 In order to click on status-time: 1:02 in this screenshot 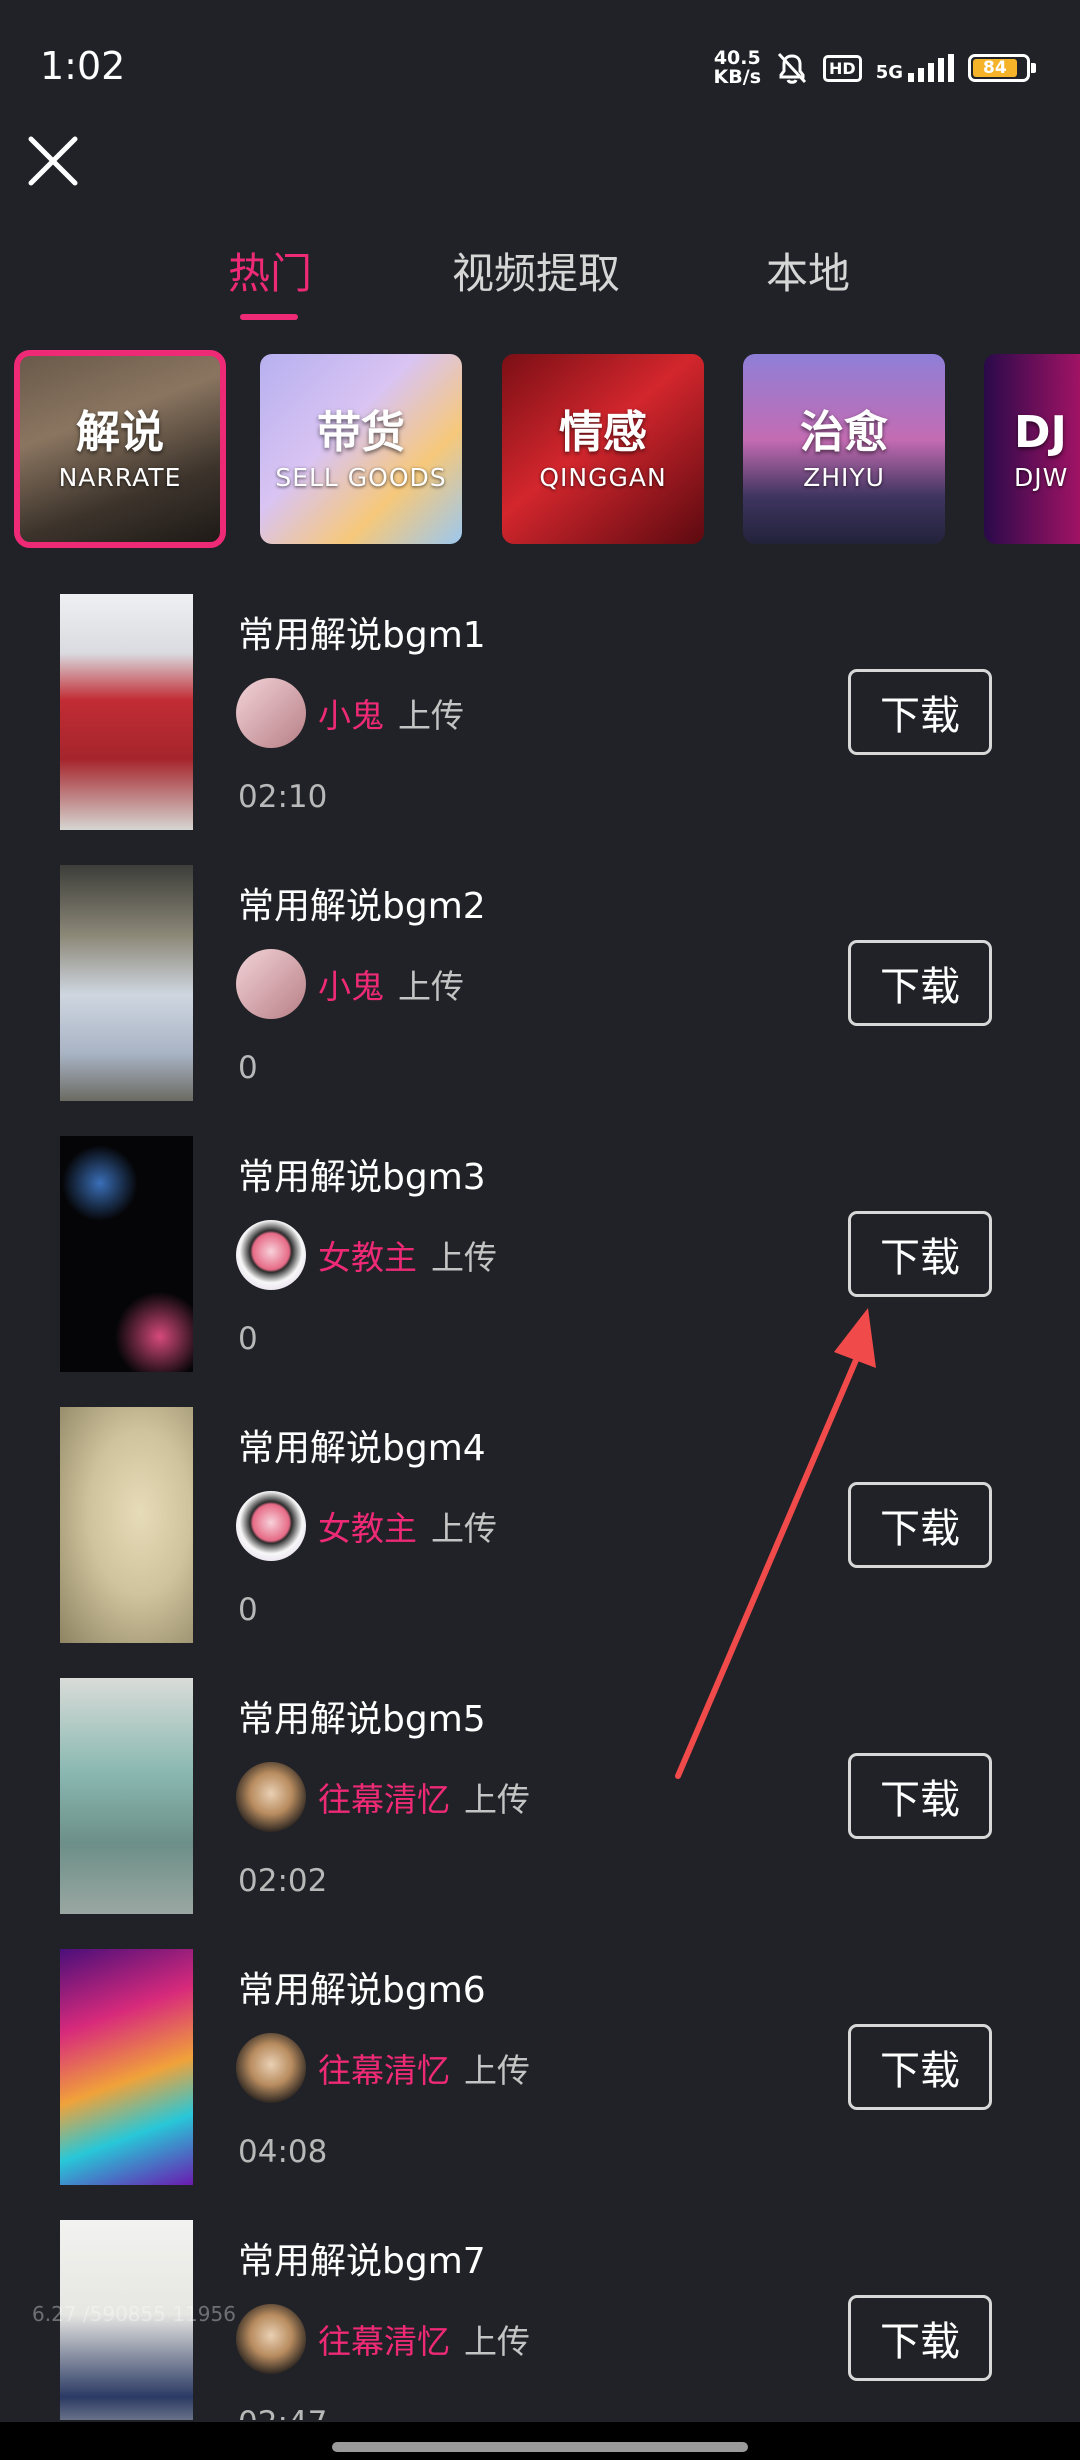, I will do `click(83, 66)`.